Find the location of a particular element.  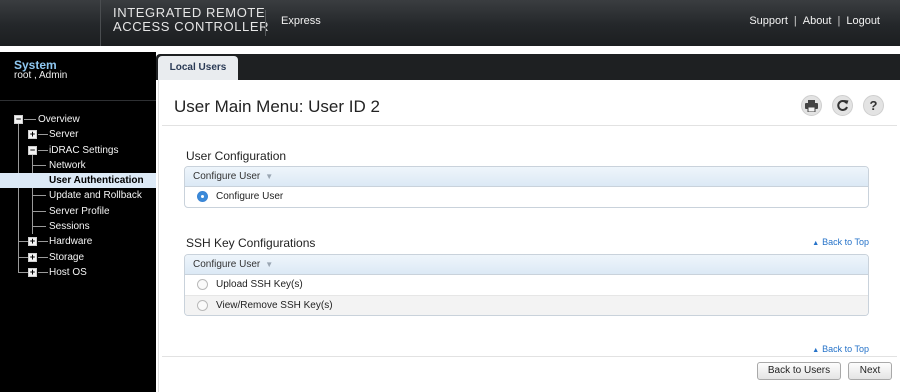

user-configuration-panel: Configure User ▼ Configure User is located at coordinates (526, 187).